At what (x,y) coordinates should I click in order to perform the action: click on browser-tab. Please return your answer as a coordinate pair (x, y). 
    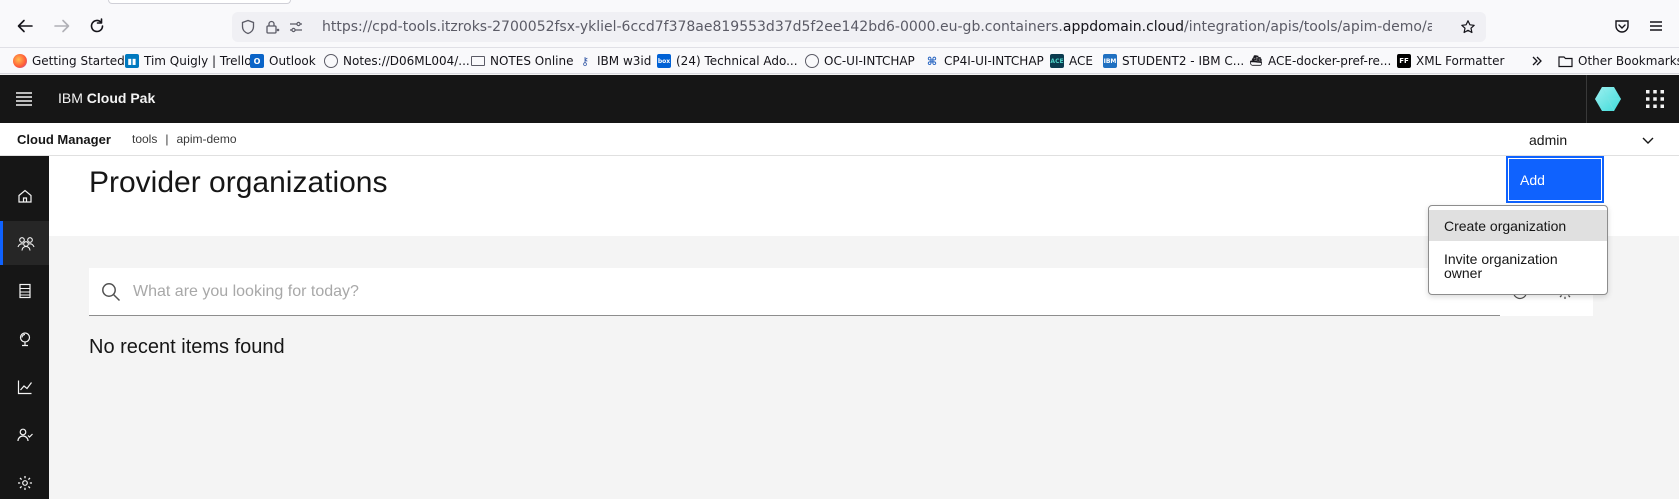
    Looking at the image, I should click on (199, 2).